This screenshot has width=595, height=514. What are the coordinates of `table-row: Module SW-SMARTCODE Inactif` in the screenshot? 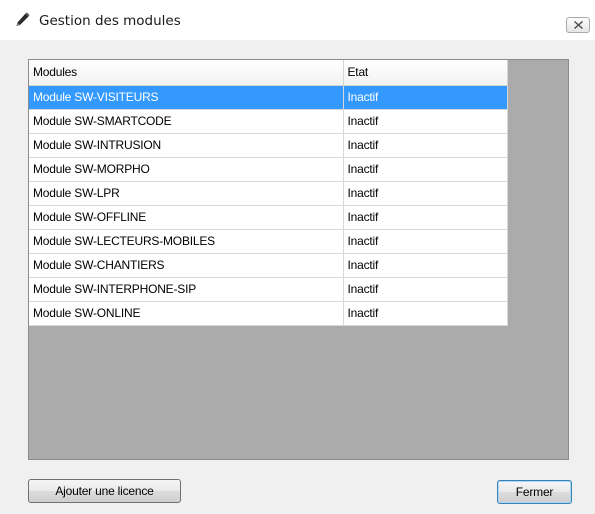 It's located at (268, 121).